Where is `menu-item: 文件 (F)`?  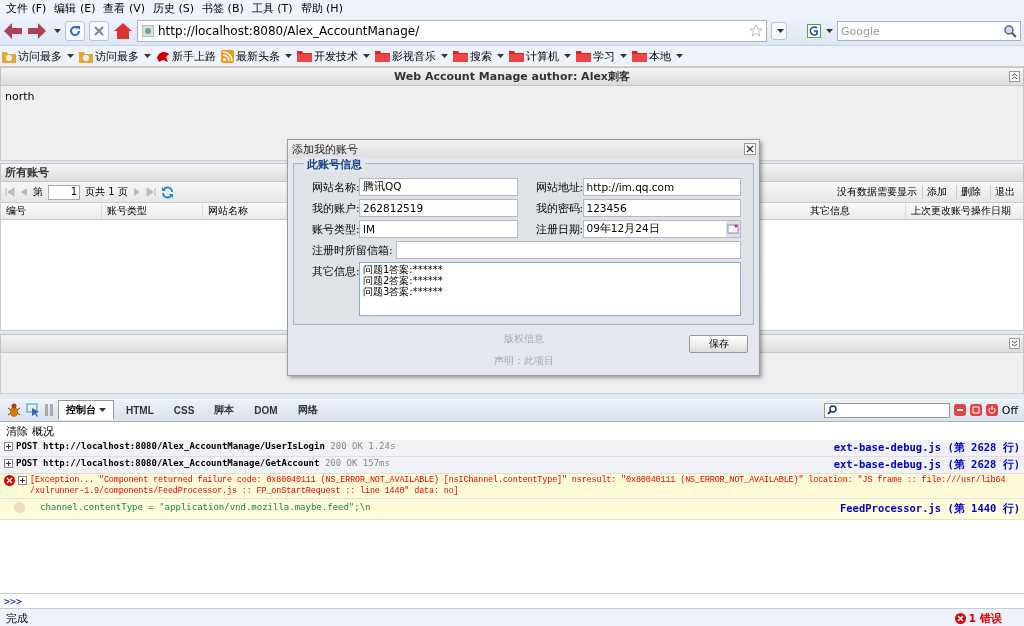
menu-item: 文件 (F) is located at coordinates (26, 8).